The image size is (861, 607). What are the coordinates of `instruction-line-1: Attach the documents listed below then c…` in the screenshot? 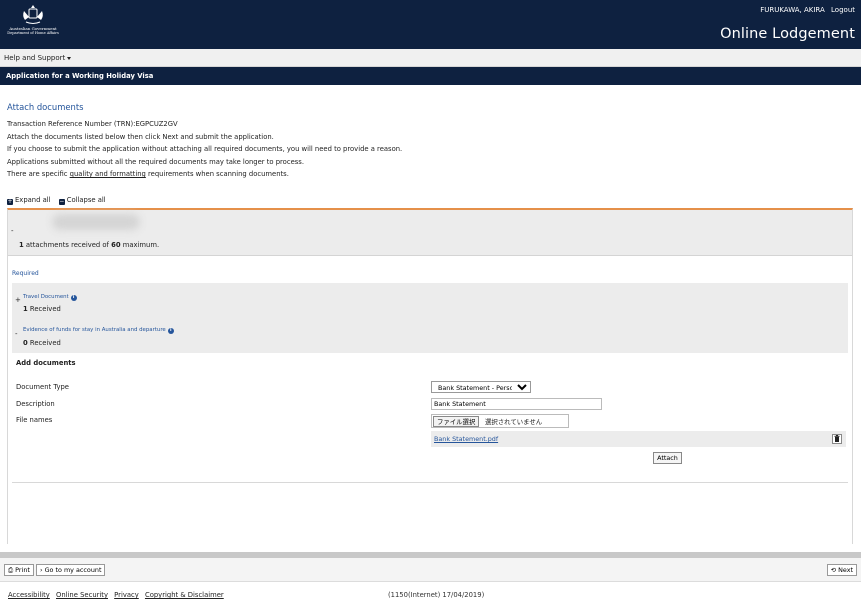 It's located at (140, 136).